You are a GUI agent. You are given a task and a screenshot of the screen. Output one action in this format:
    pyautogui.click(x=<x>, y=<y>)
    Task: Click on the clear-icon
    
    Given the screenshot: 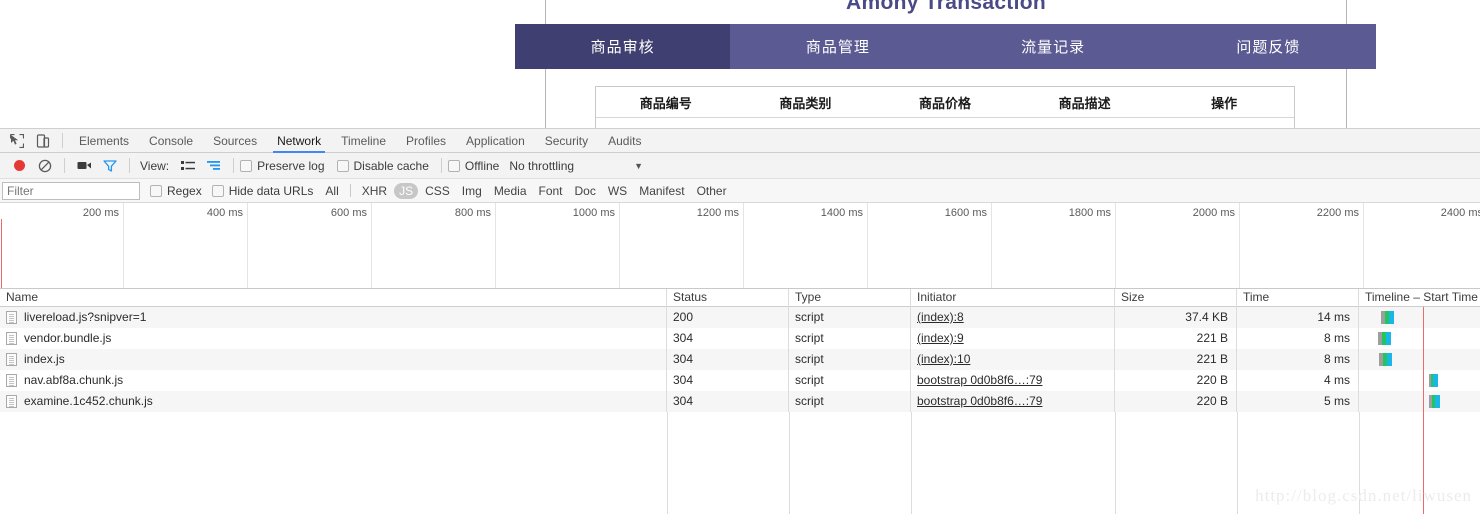 What is the action you would take?
    pyautogui.click(x=45, y=166)
    